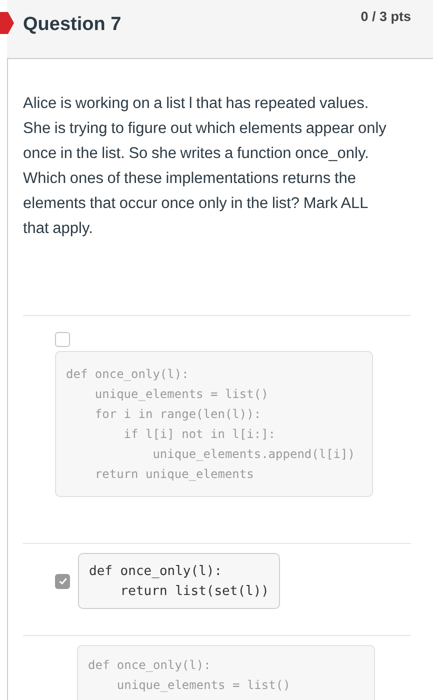  Describe the element at coordinates (385, 16) in the screenshot. I see `points-label: 0 / 3 pts` at that location.